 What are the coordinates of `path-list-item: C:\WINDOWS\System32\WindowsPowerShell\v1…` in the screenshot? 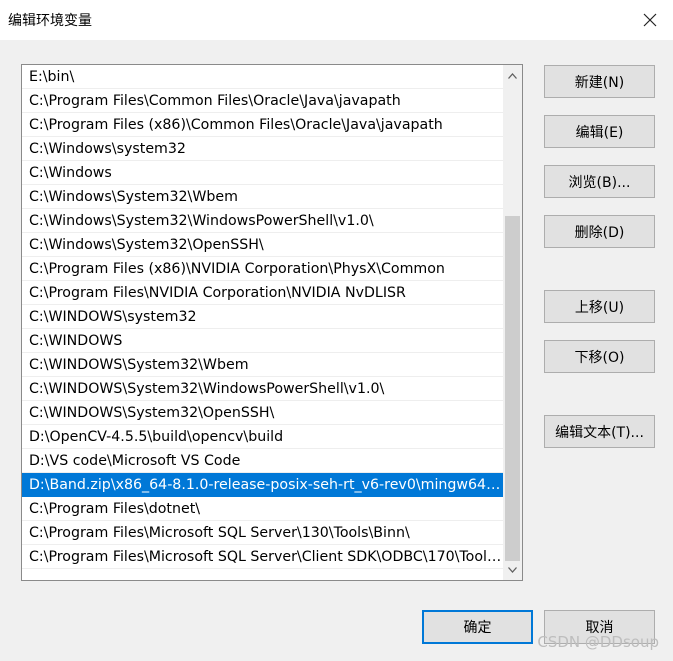 It's located at (263, 389).